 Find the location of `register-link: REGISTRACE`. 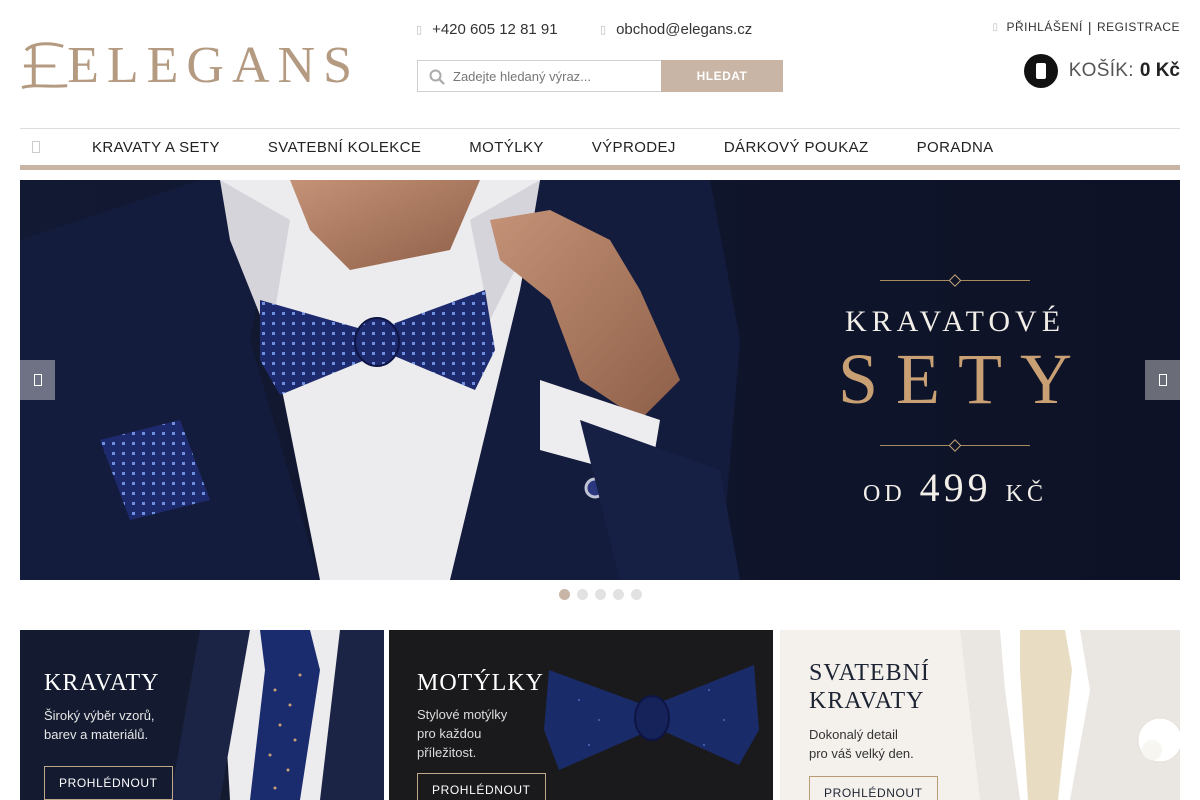

register-link: REGISTRACE is located at coordinates (1138, 27).